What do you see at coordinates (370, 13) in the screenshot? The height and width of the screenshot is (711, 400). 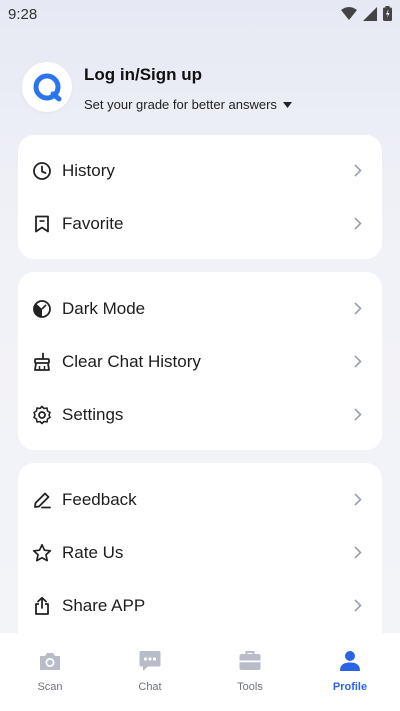 I see `signal-icon` at bounding box center [370, 13].